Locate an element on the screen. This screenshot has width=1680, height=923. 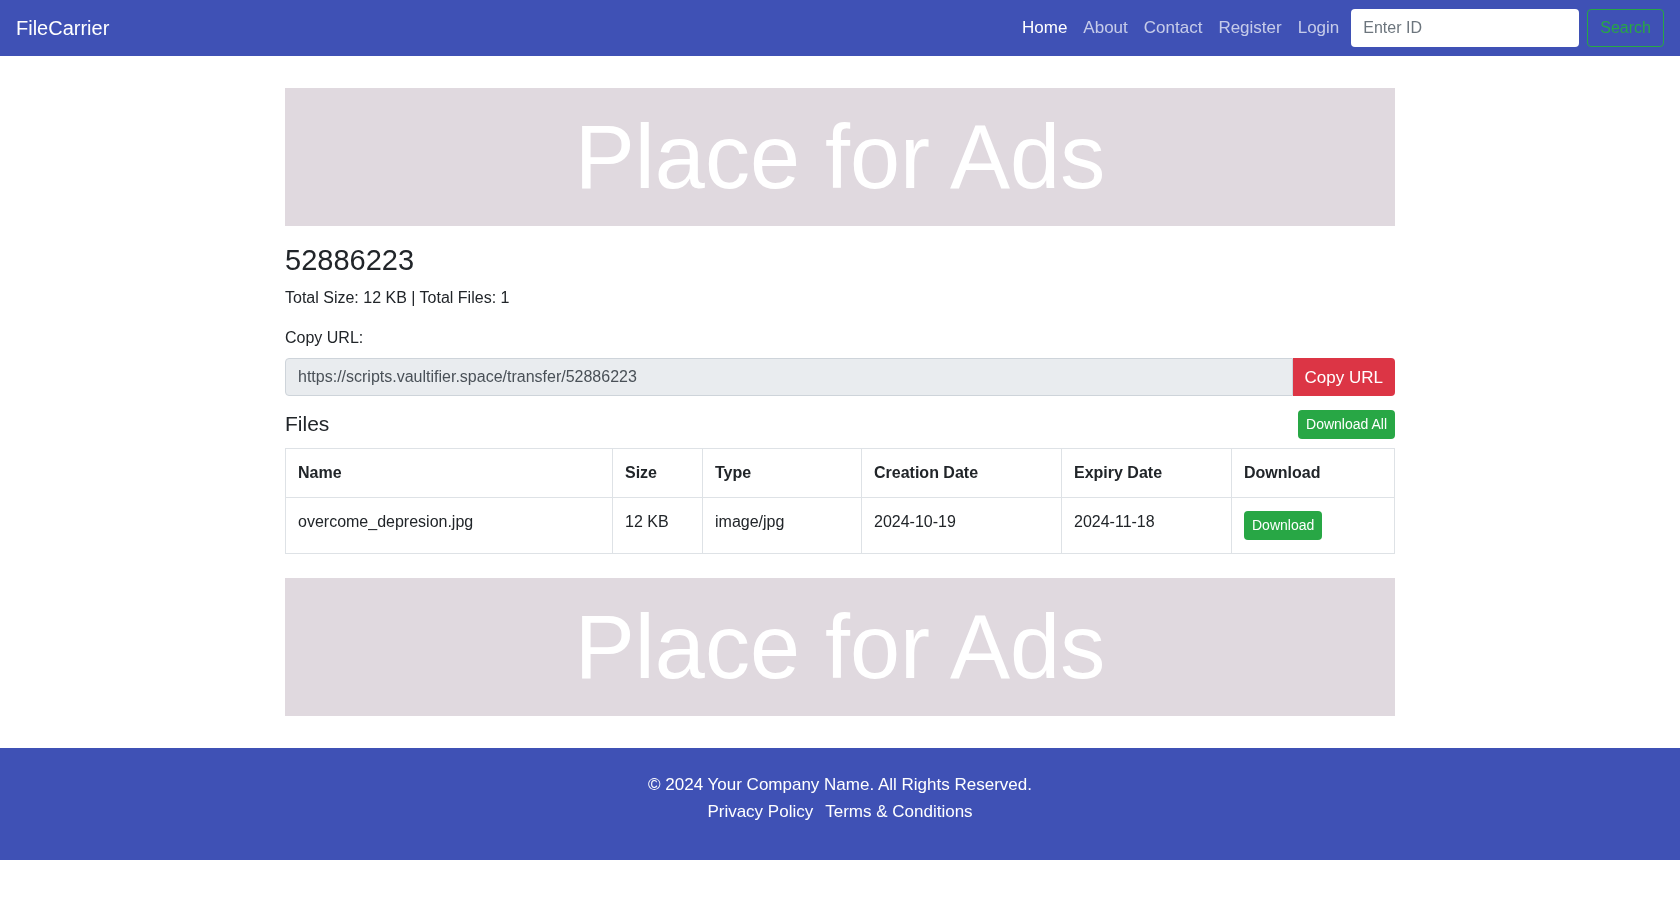
download-button: Download is located at coordinates (1283, 525).